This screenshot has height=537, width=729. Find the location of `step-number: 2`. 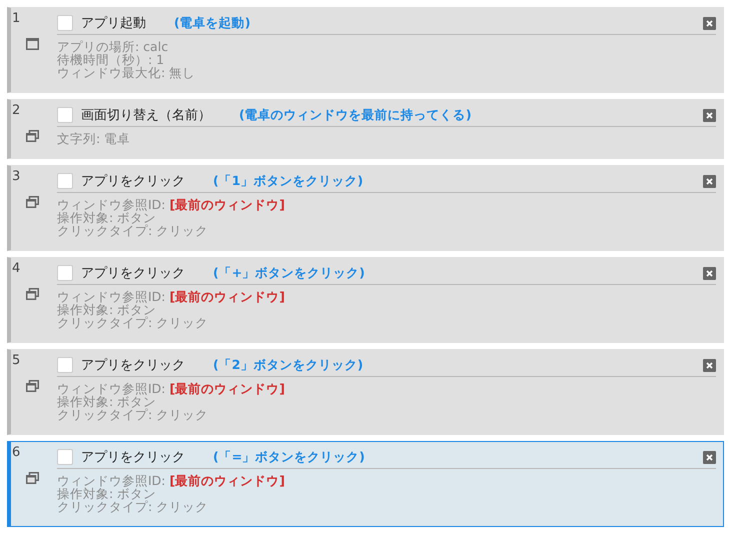

step-number: 2 is located at coordinates (16, 110).